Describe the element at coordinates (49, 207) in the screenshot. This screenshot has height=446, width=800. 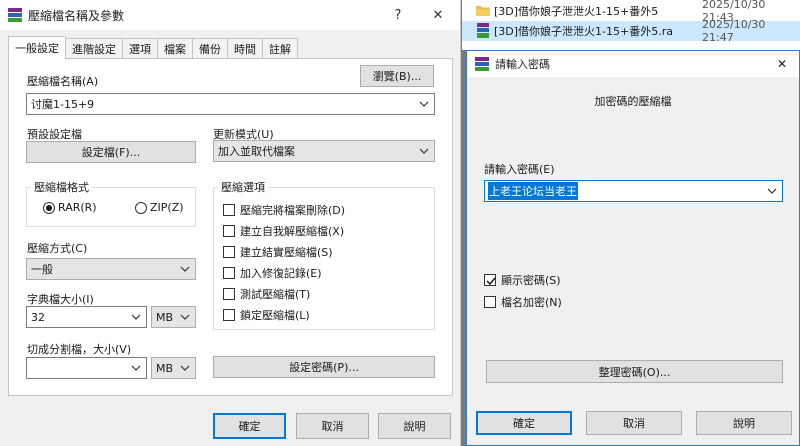
I see `radio-selected-icon` at that location.